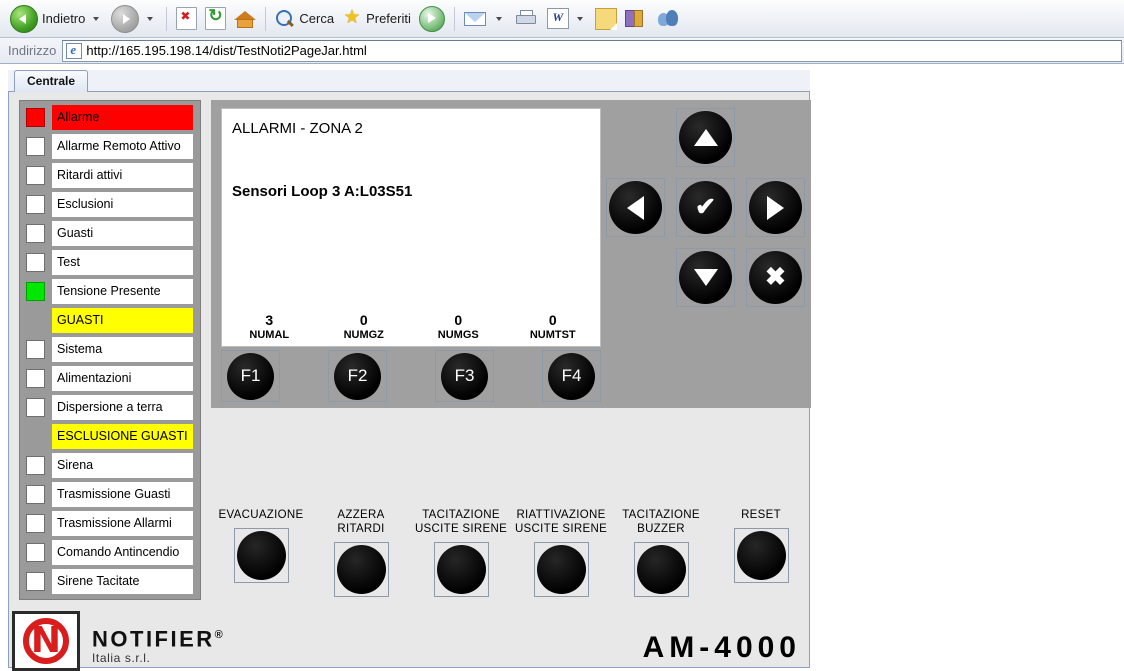 This screenshot has height=671, width=1124. I want to click on led-row-trasmissione-guasti: Trasmissione Guasti, so click(111, 494).